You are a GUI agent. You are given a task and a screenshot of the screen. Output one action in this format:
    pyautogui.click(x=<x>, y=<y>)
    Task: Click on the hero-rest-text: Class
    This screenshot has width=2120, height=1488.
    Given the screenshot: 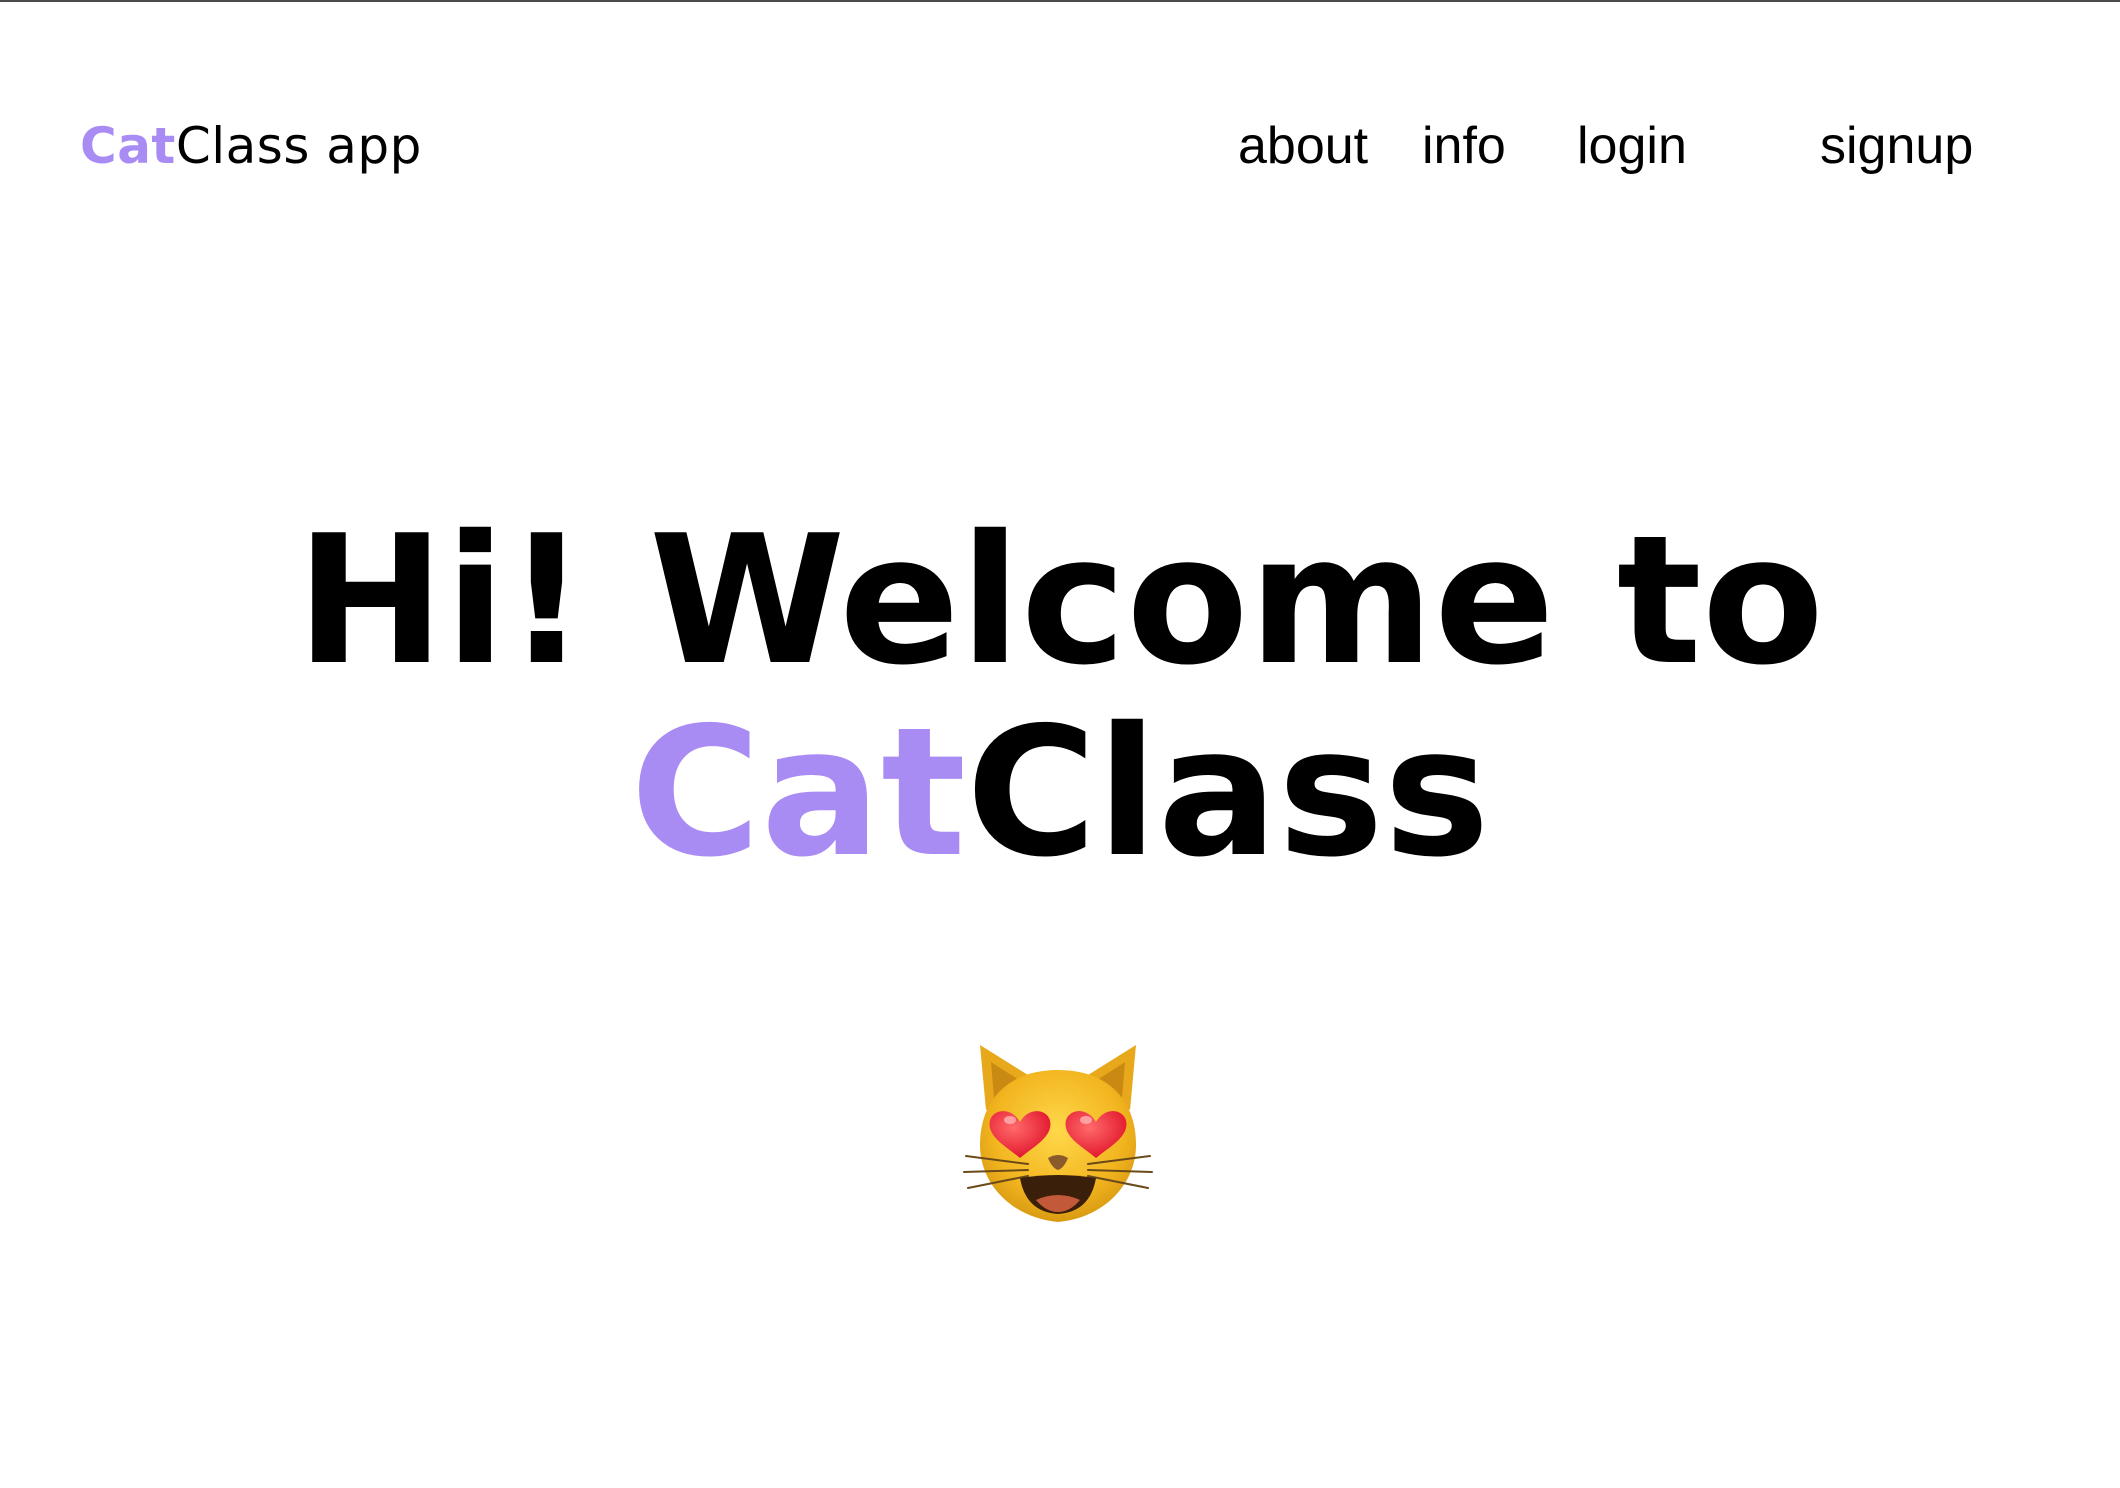 What is the action you would take?
    pyautogui.click(x=1228, y=792)
    